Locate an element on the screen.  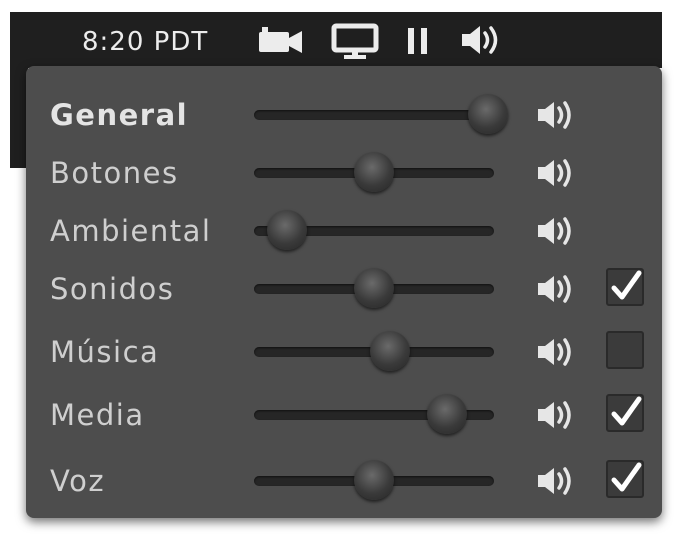
volume-row-media: Media is located at coordinates (344, 415).